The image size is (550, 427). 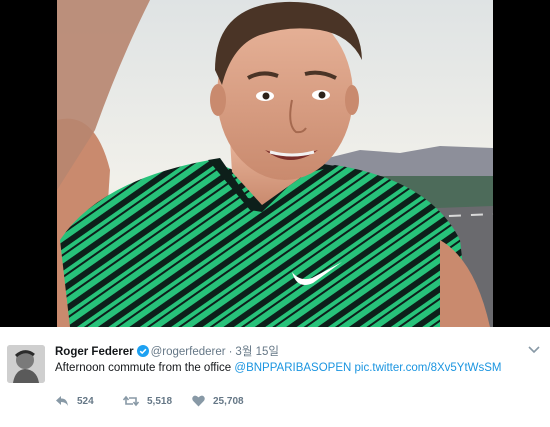 I want to click on like-button: 25,708, so click(x=218, y=401).